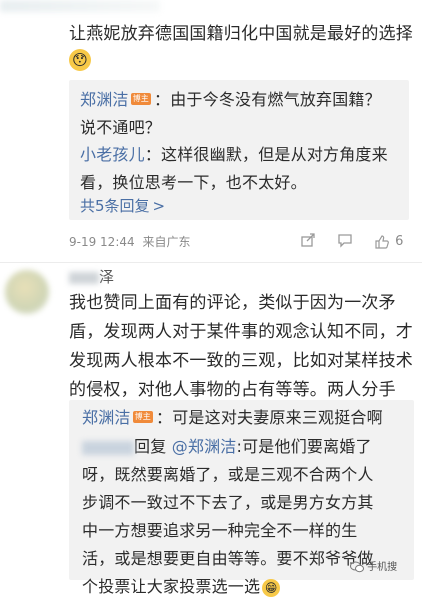  Describe the element at coordinates (193, 182) in the screenshot. I see `reply-text-continued: 看，换位思考一下，也不太好。` at that location.